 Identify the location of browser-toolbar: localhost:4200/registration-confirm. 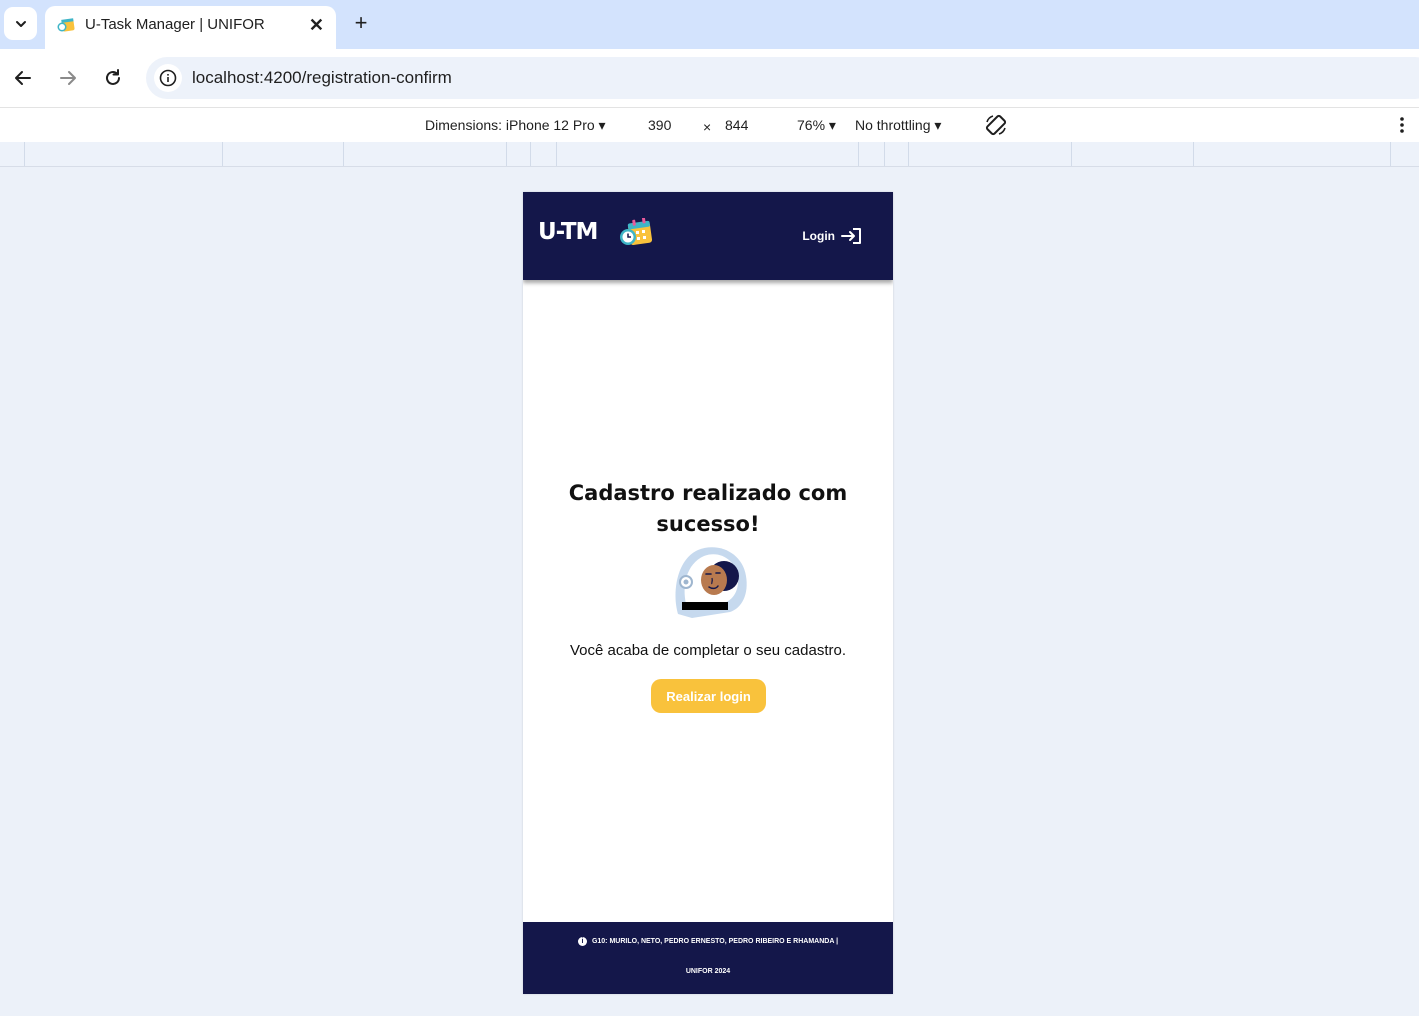
(709, 78).